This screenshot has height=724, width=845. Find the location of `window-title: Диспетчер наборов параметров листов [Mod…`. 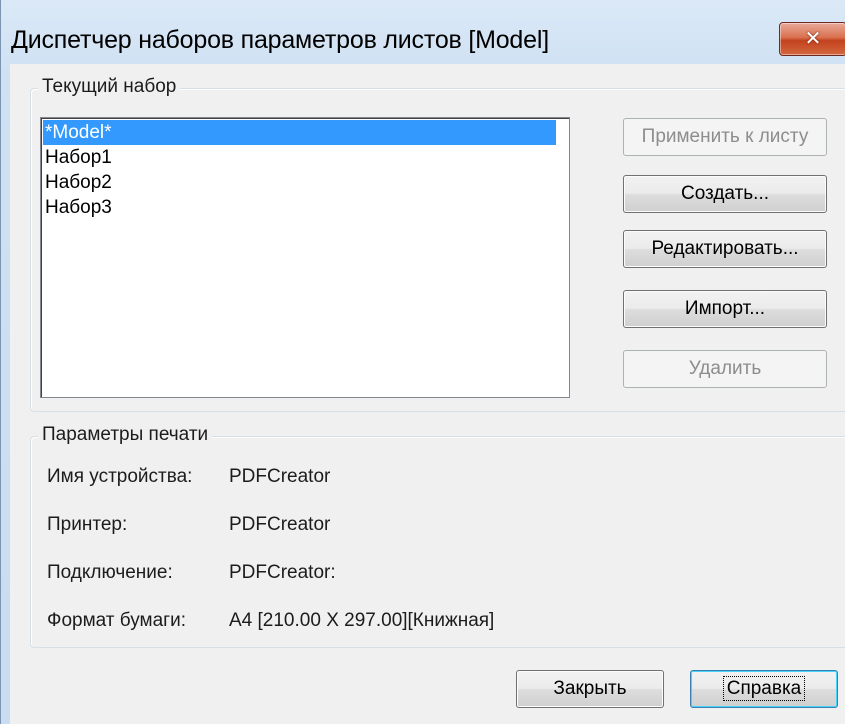

window-title: Диспетчер наборов параметров листов [Mod… is located at coordinates (280, 40).